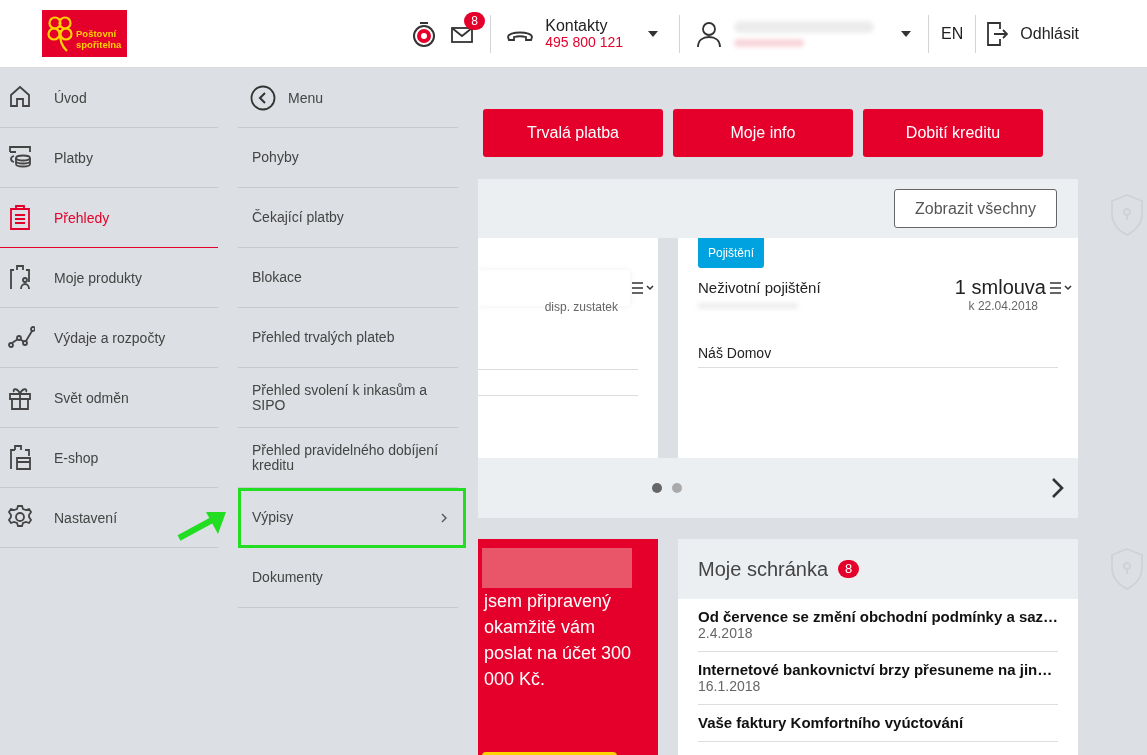  Describe the element at coordinates (109, 338) in the screenshot. I see `nav-item: Výdaje a rozpočty` at that location.